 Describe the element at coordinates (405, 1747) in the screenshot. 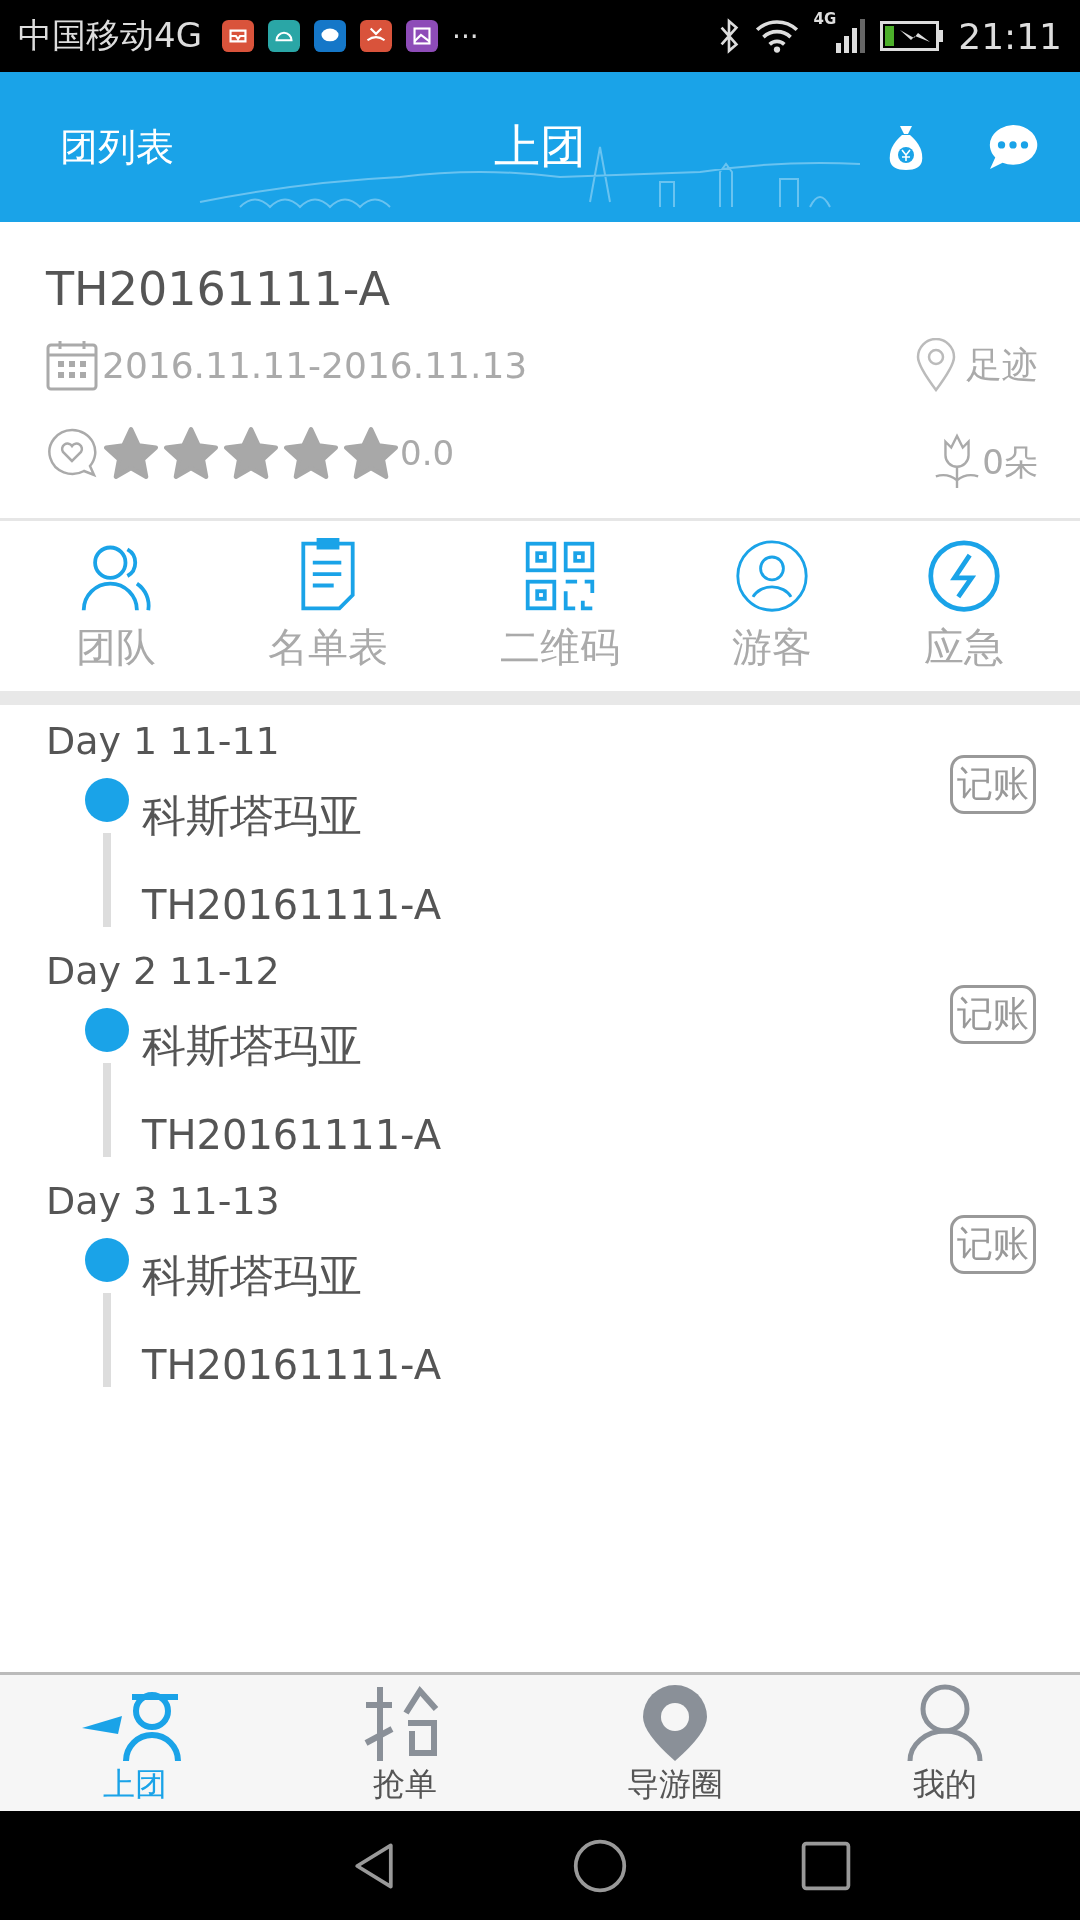

I see `nav-tab: 抢单` at that location.